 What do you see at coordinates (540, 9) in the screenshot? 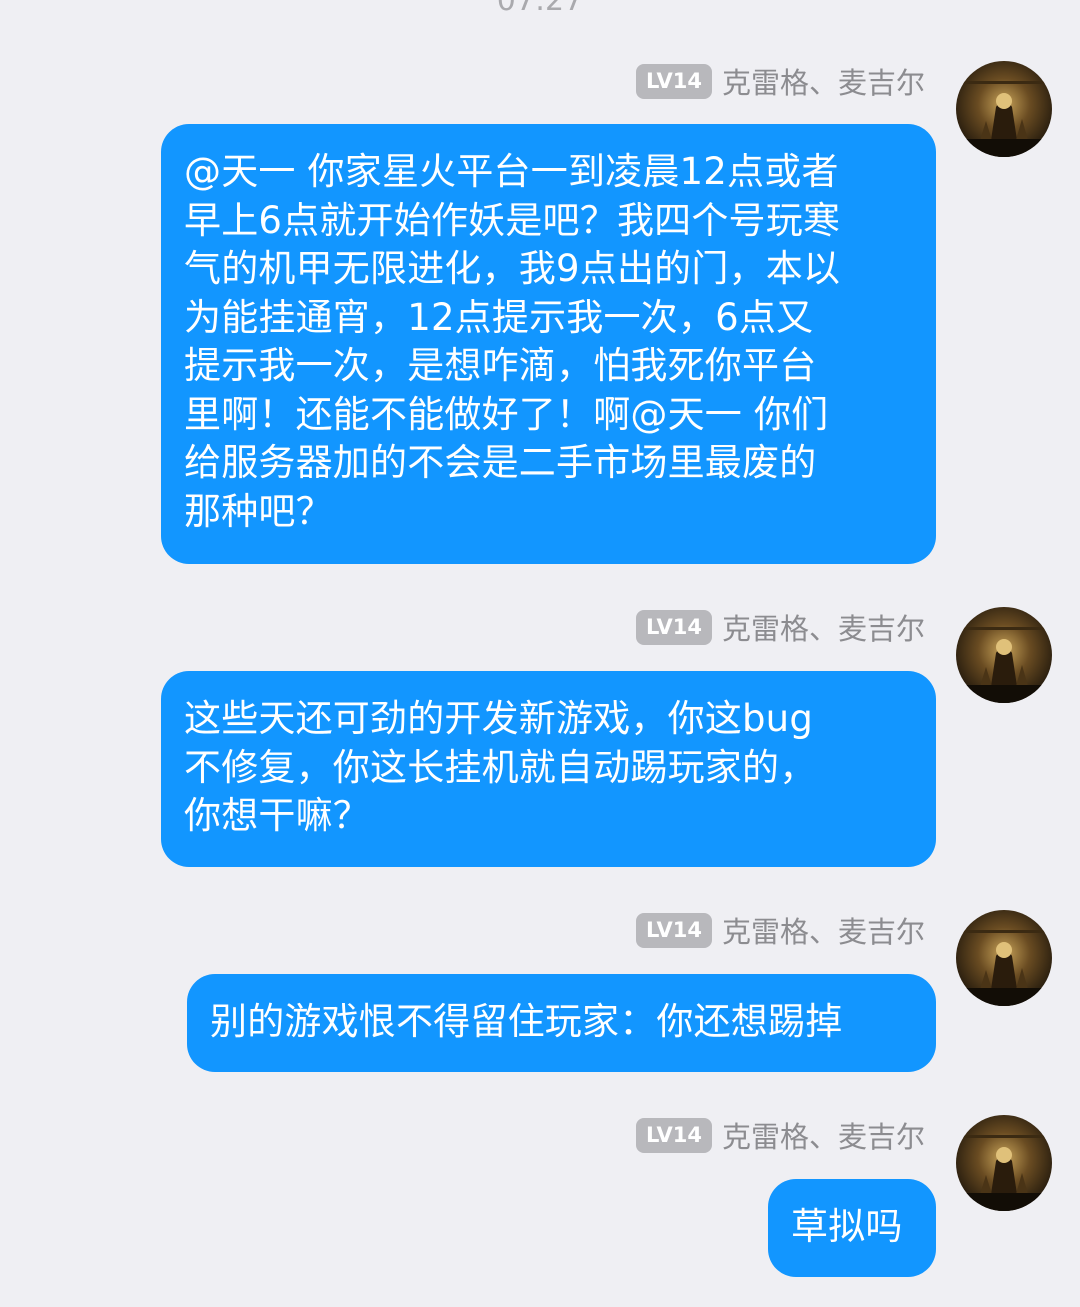
I see `message-timestamp: 07:27` at bounding box center [540, 9].